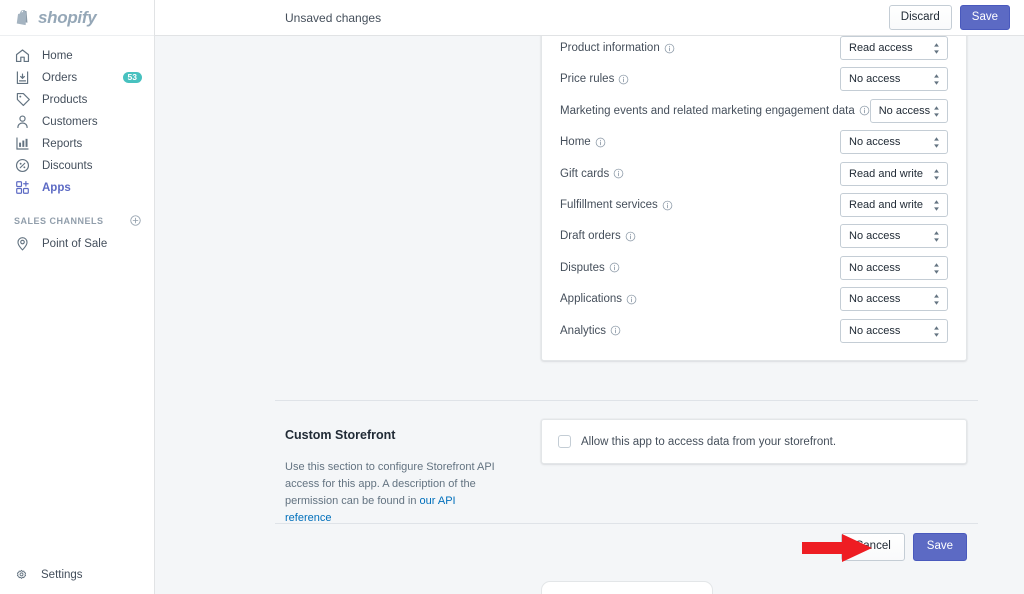 The width and height of the screenshot is (1024, 594). I want to click on permission-label: Draft orders, so click(598, 236).